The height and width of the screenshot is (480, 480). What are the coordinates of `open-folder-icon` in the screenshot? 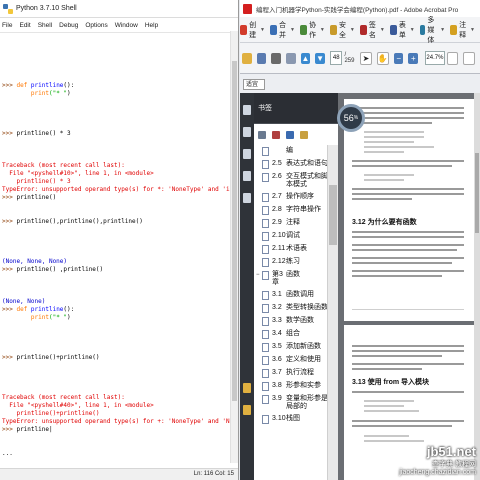 It's located at (247, 58).